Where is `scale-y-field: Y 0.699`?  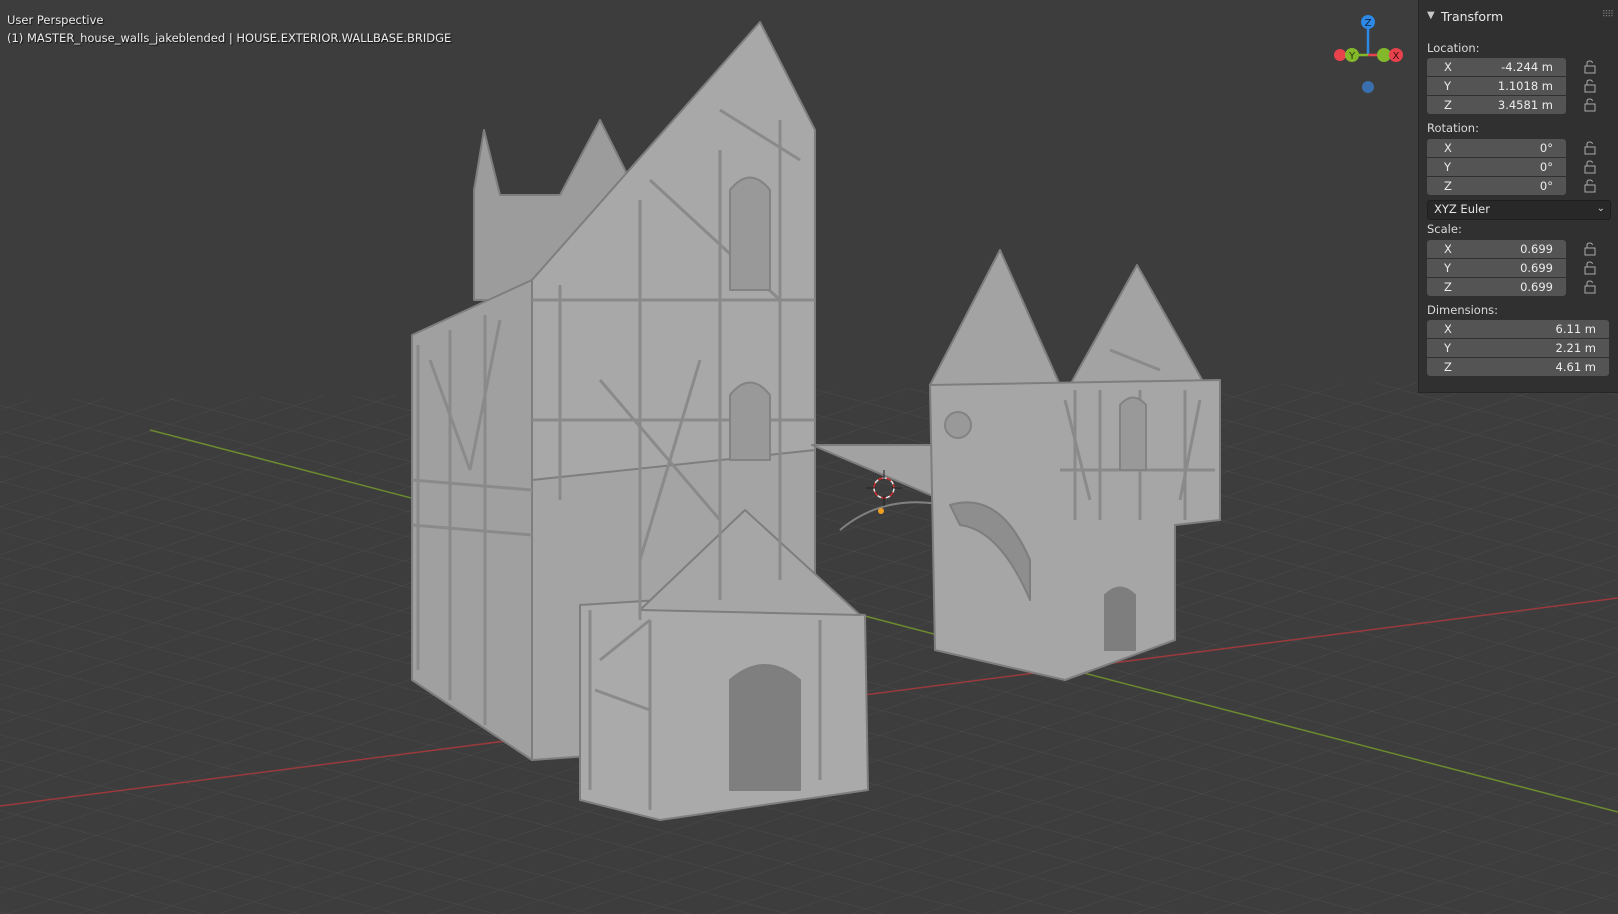 scale-y-field: Y 0.699 is located at coordinates (1496, 268).